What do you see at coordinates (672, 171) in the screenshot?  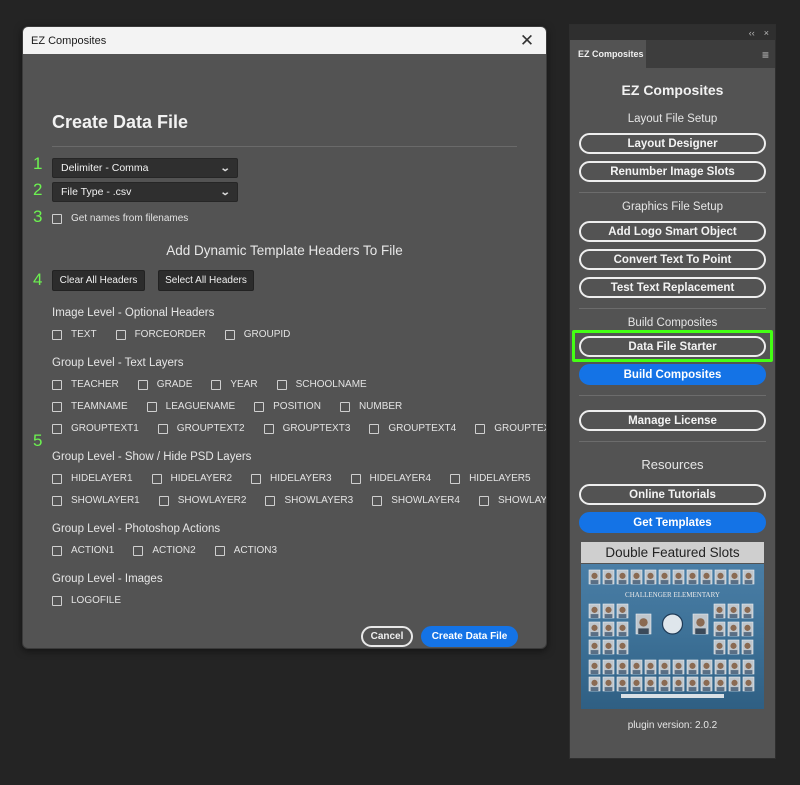 I see `renumber-image-slots-button: Renumber Image Slots` at bounding box center [672, 171].